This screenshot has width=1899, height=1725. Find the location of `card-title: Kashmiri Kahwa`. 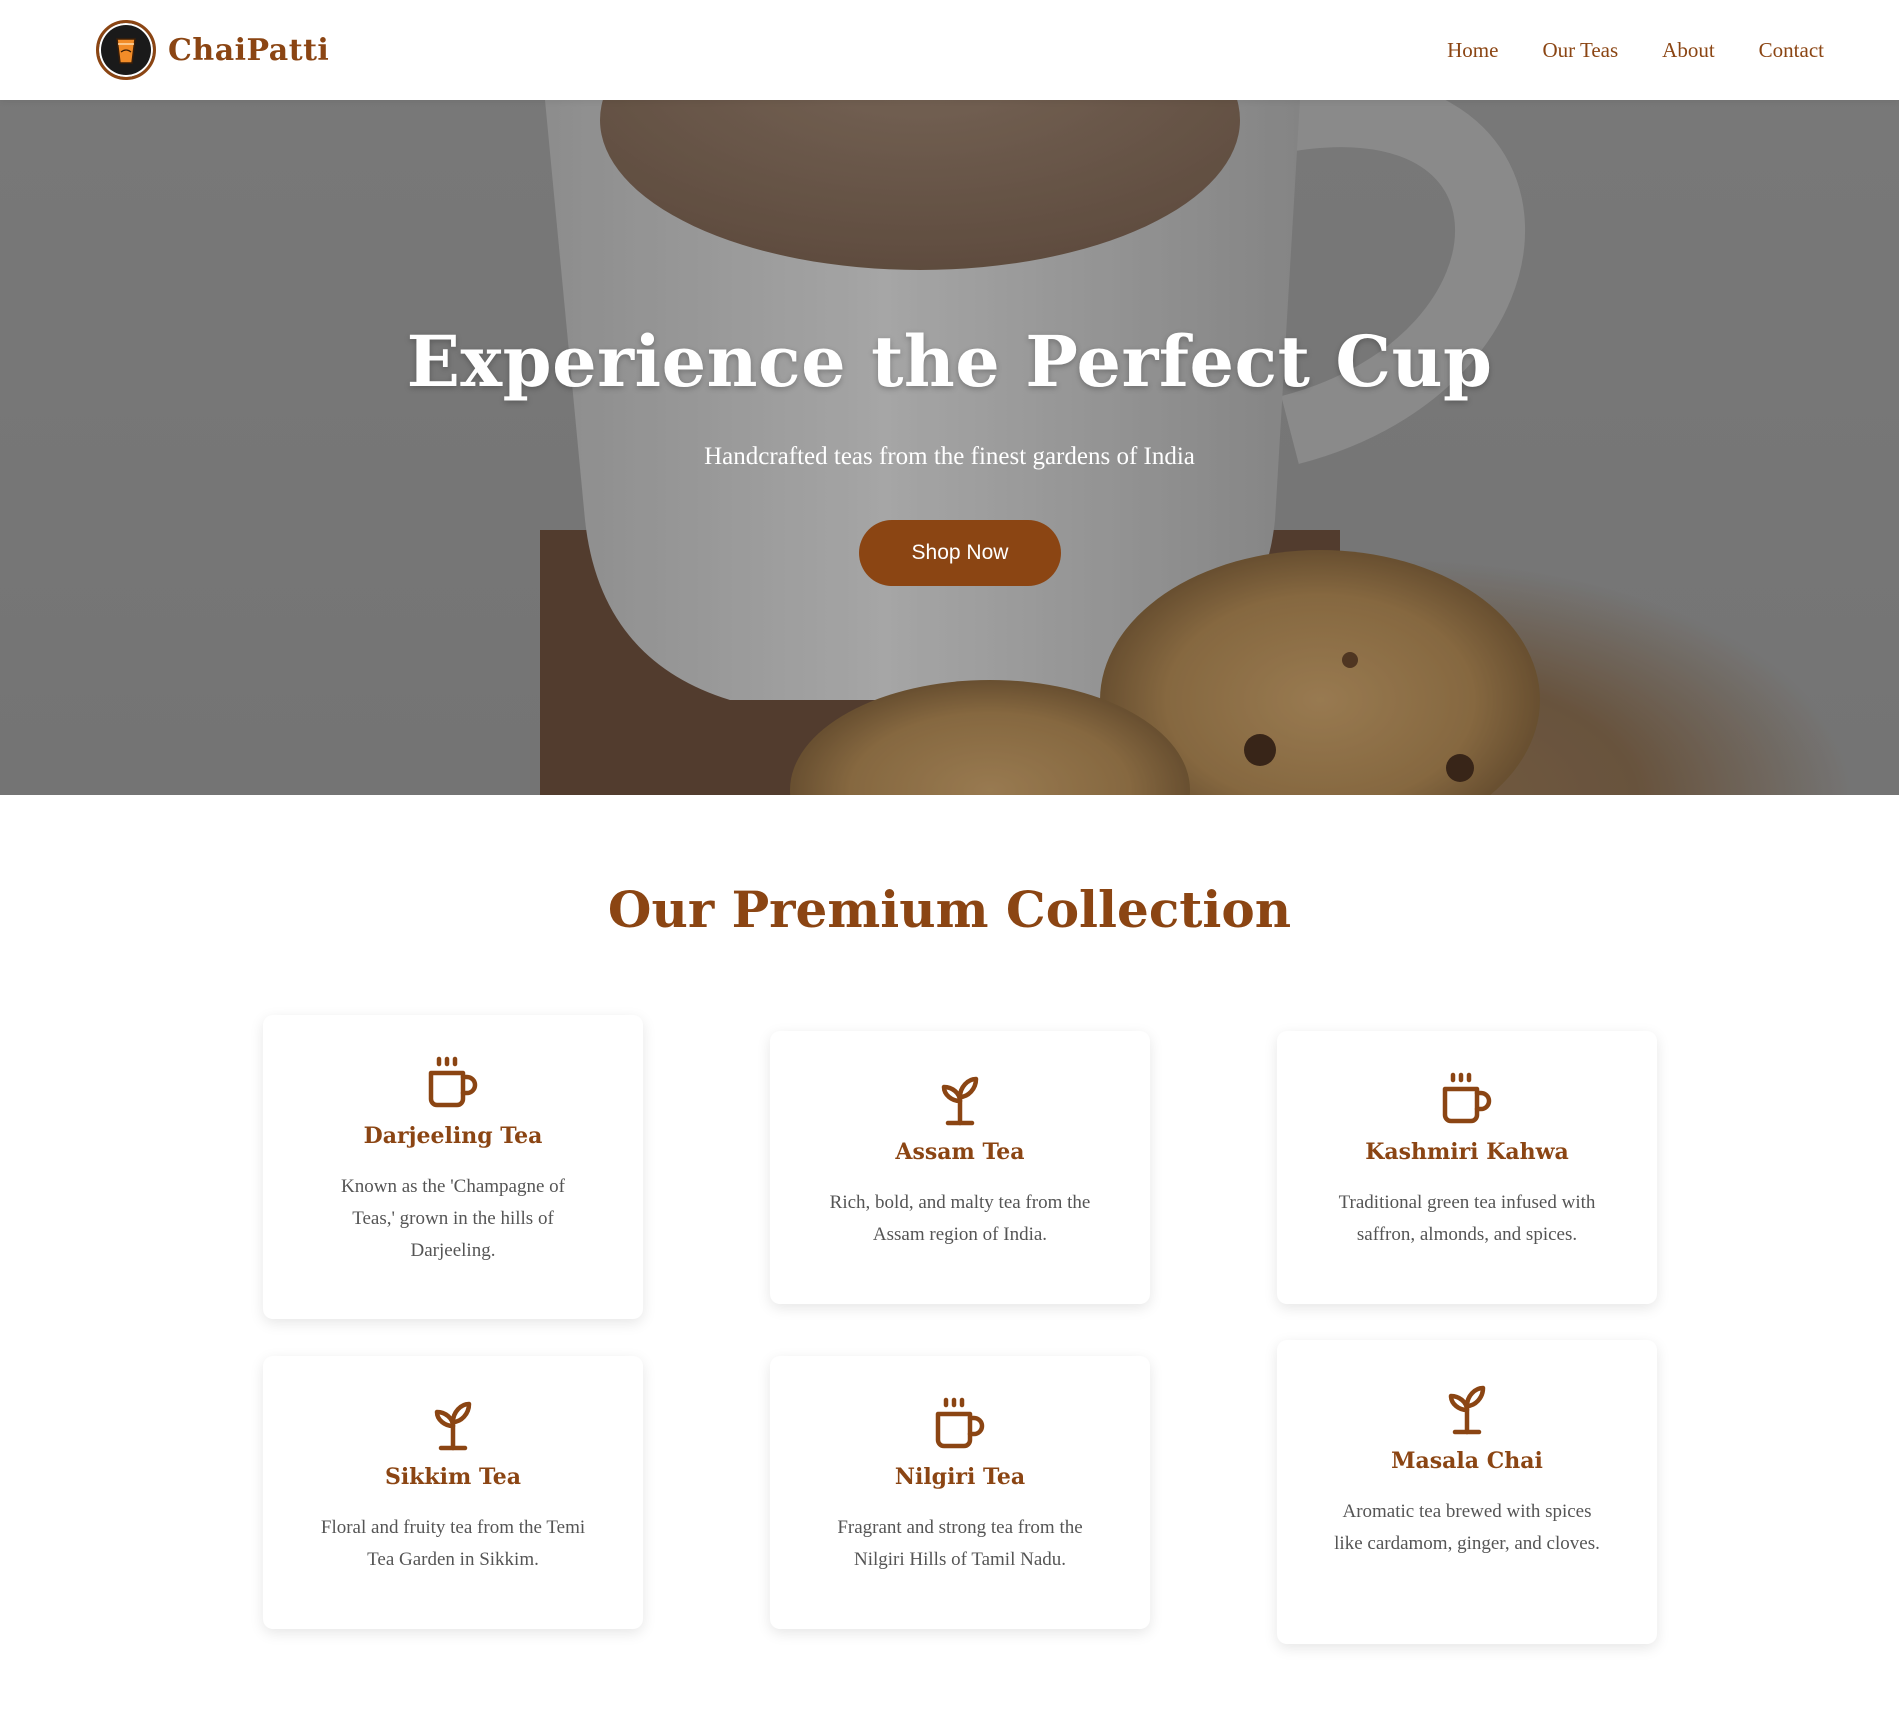

card-title: Kashmiri Kahwa is located at coordinates (1467, 1152).